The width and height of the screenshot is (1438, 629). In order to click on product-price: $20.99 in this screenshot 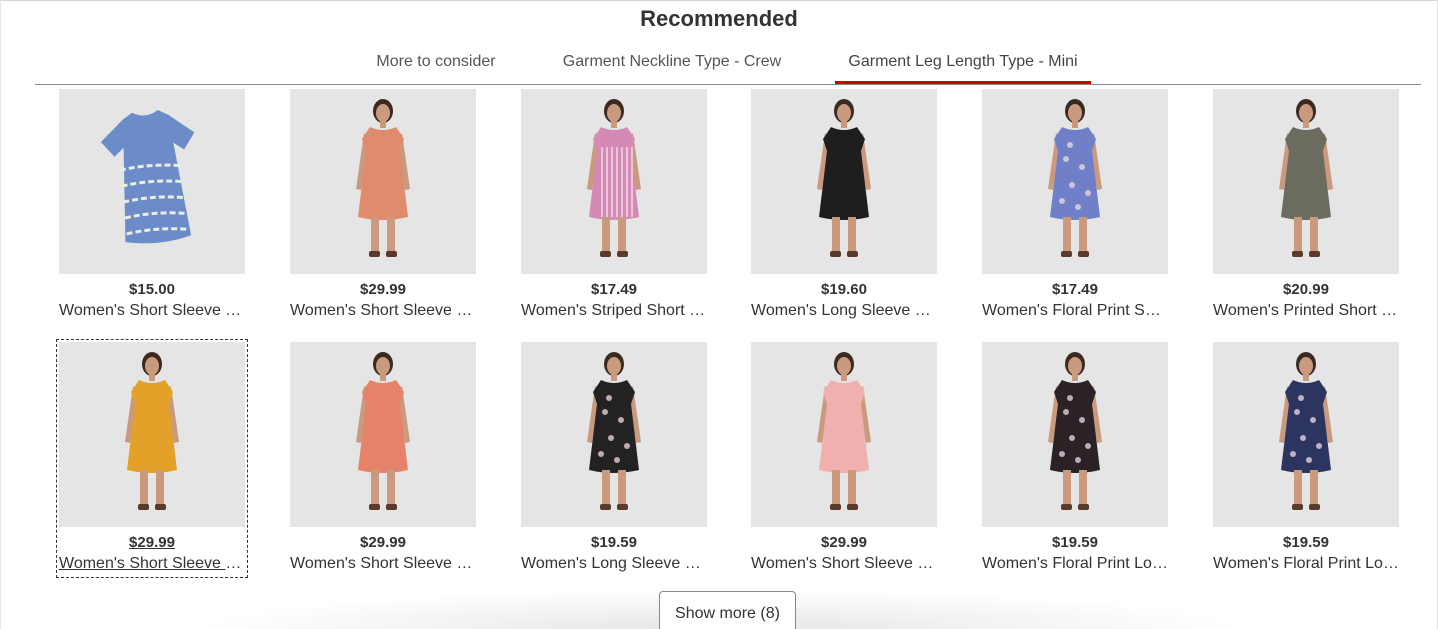, I will do `click(1306, 289)`.